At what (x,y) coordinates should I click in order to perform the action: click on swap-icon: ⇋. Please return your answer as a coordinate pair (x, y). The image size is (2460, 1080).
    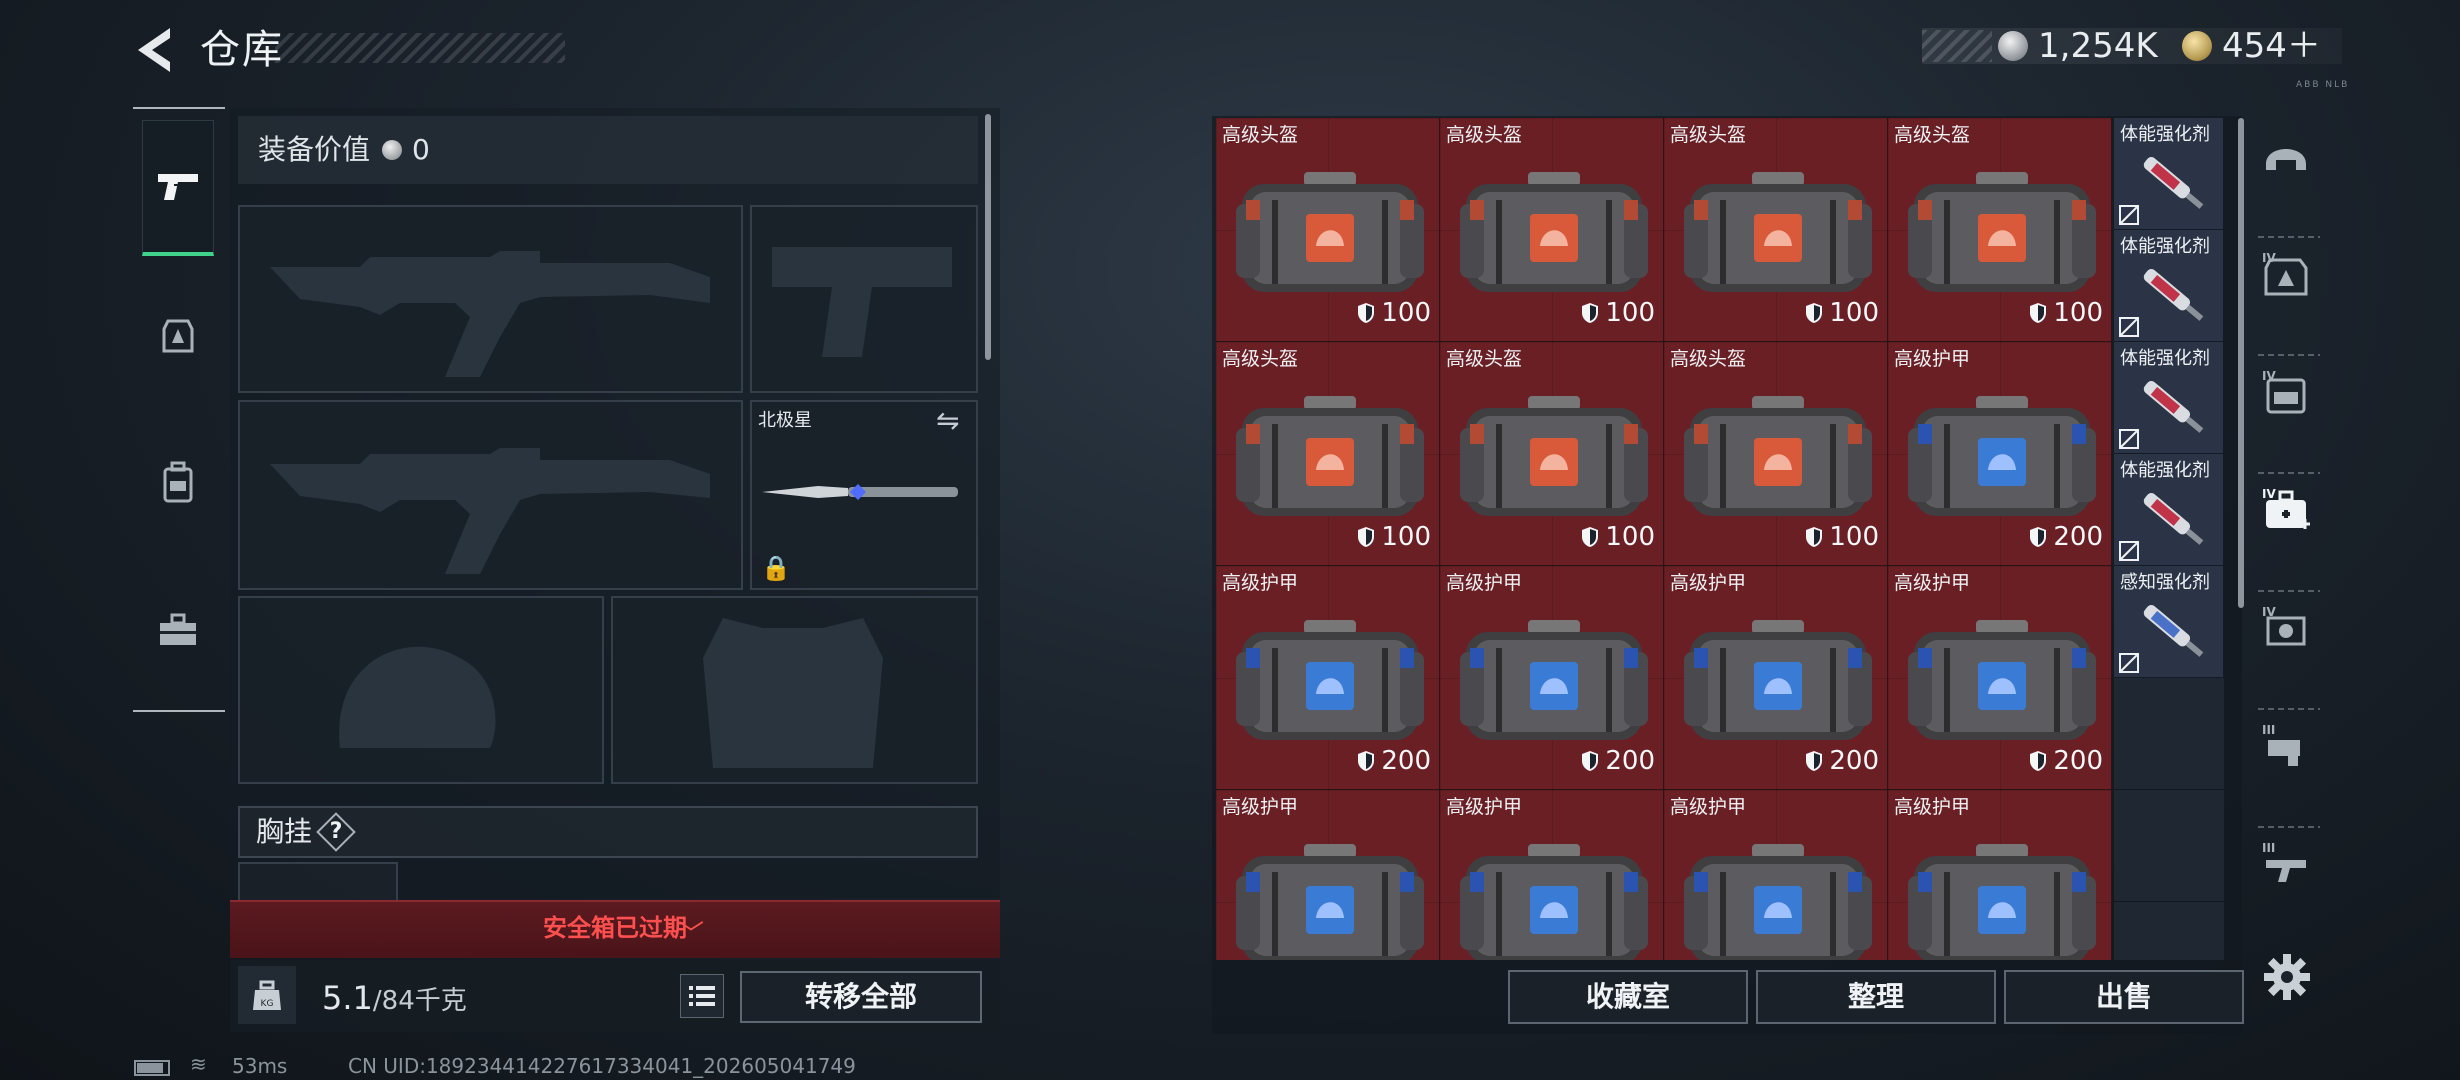
    Looking at the image, I should click on (947, 420).